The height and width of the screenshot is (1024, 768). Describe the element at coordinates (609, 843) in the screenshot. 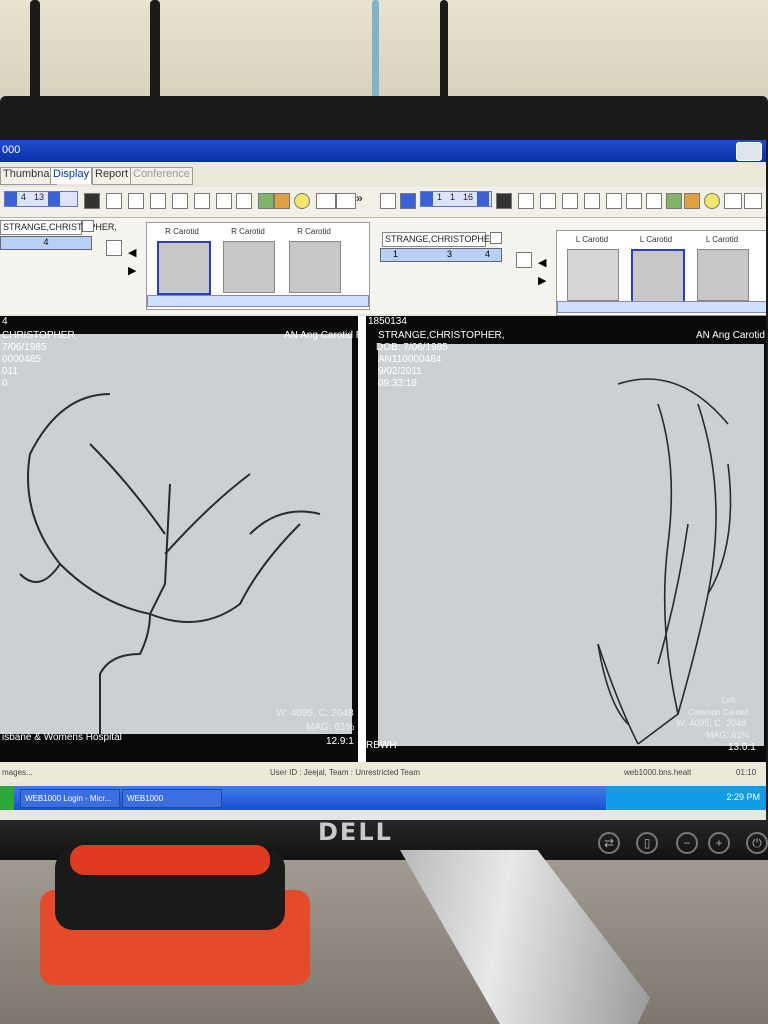

I see `monitor-input-button: ⇄` at that location.